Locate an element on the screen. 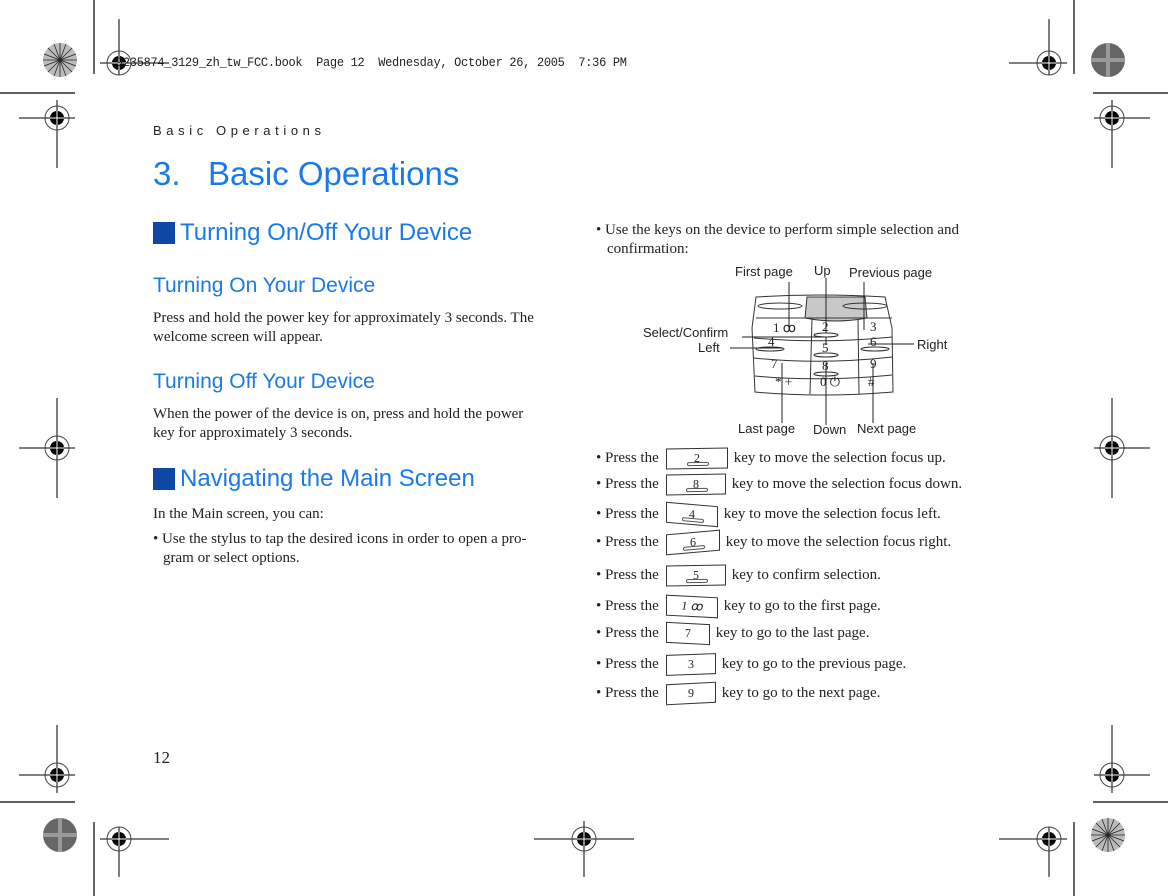 This screenshot has height=896, width=1168. keypad-key-5: 5 is located at coordinates (825, 347).